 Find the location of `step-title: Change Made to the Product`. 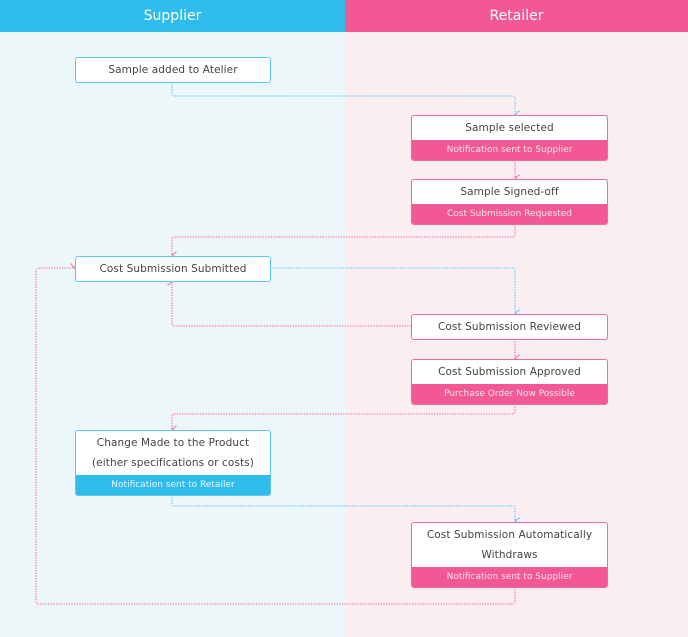

step-title: Change Made to the Product is located at coordinates (173, 443).